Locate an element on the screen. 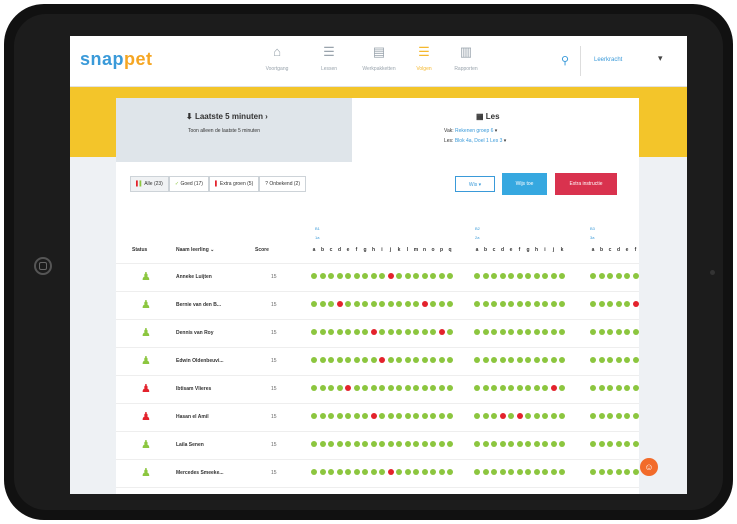 The width and height of the screenshot is (737, 524). view-dropdown: Wis ▾ is located at coordinates (475, 184).